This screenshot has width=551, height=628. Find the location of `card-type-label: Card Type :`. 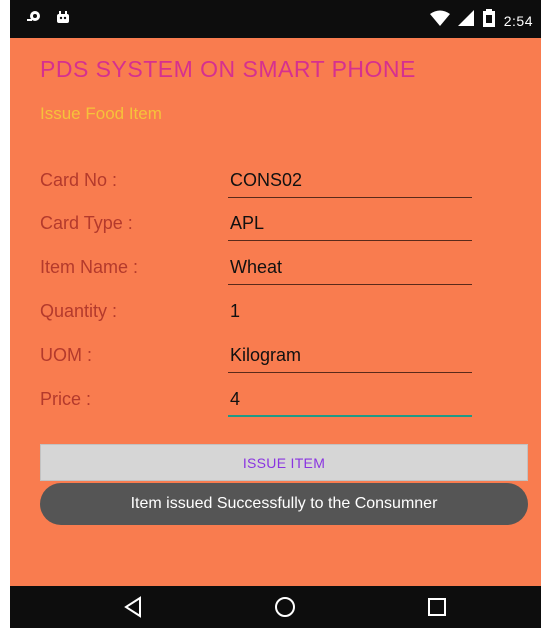

card-type-label: Card Type : is located at coordinates (86, 223).